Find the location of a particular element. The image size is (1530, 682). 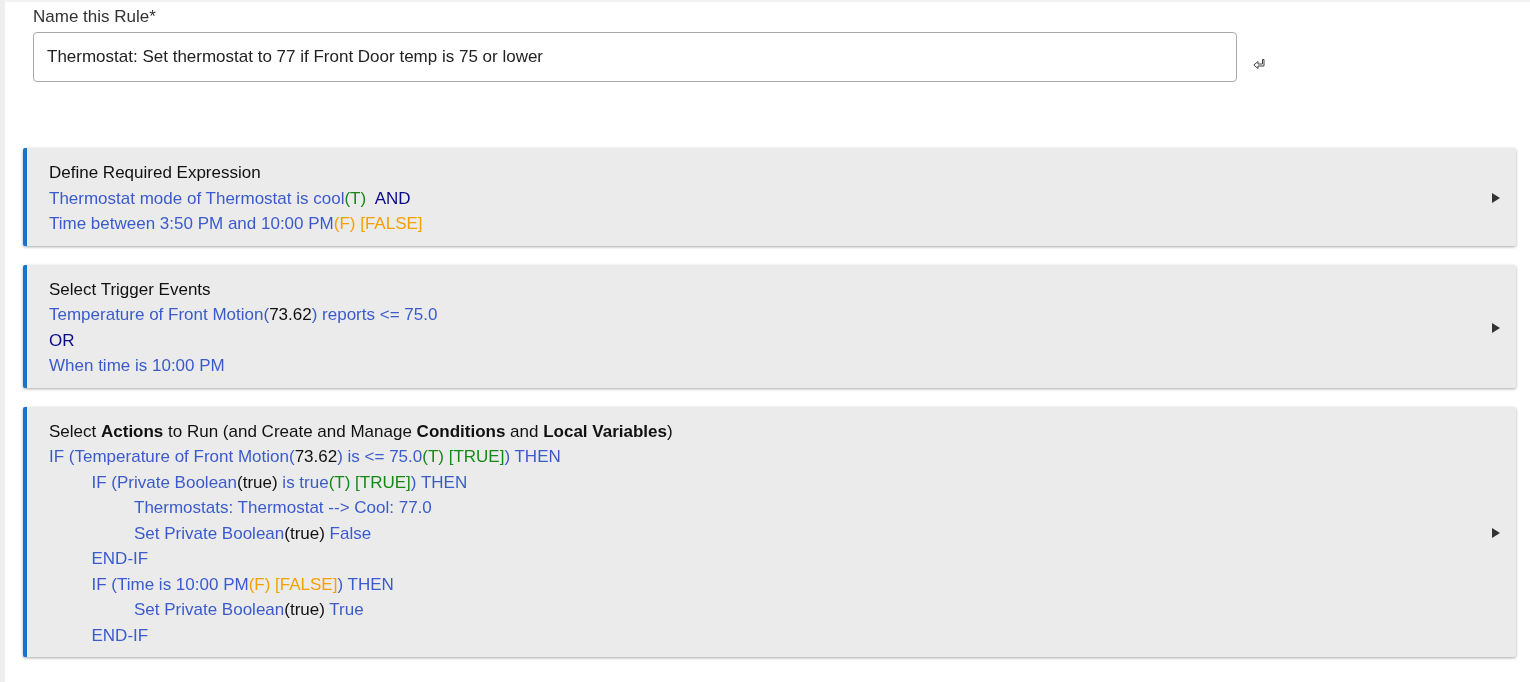

rule-line: Temperature of Front Motion(73.62) reports <= 75.0 is located at coordinates (243, 314).